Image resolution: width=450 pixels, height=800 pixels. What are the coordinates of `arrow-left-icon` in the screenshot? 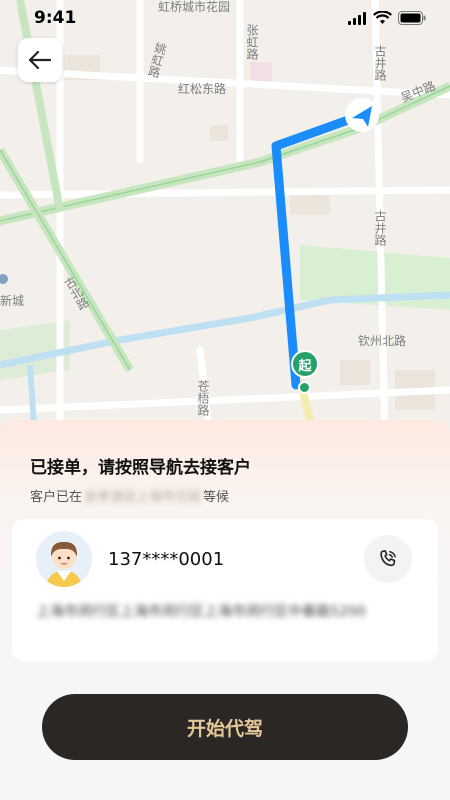 It's located at (40, 60).